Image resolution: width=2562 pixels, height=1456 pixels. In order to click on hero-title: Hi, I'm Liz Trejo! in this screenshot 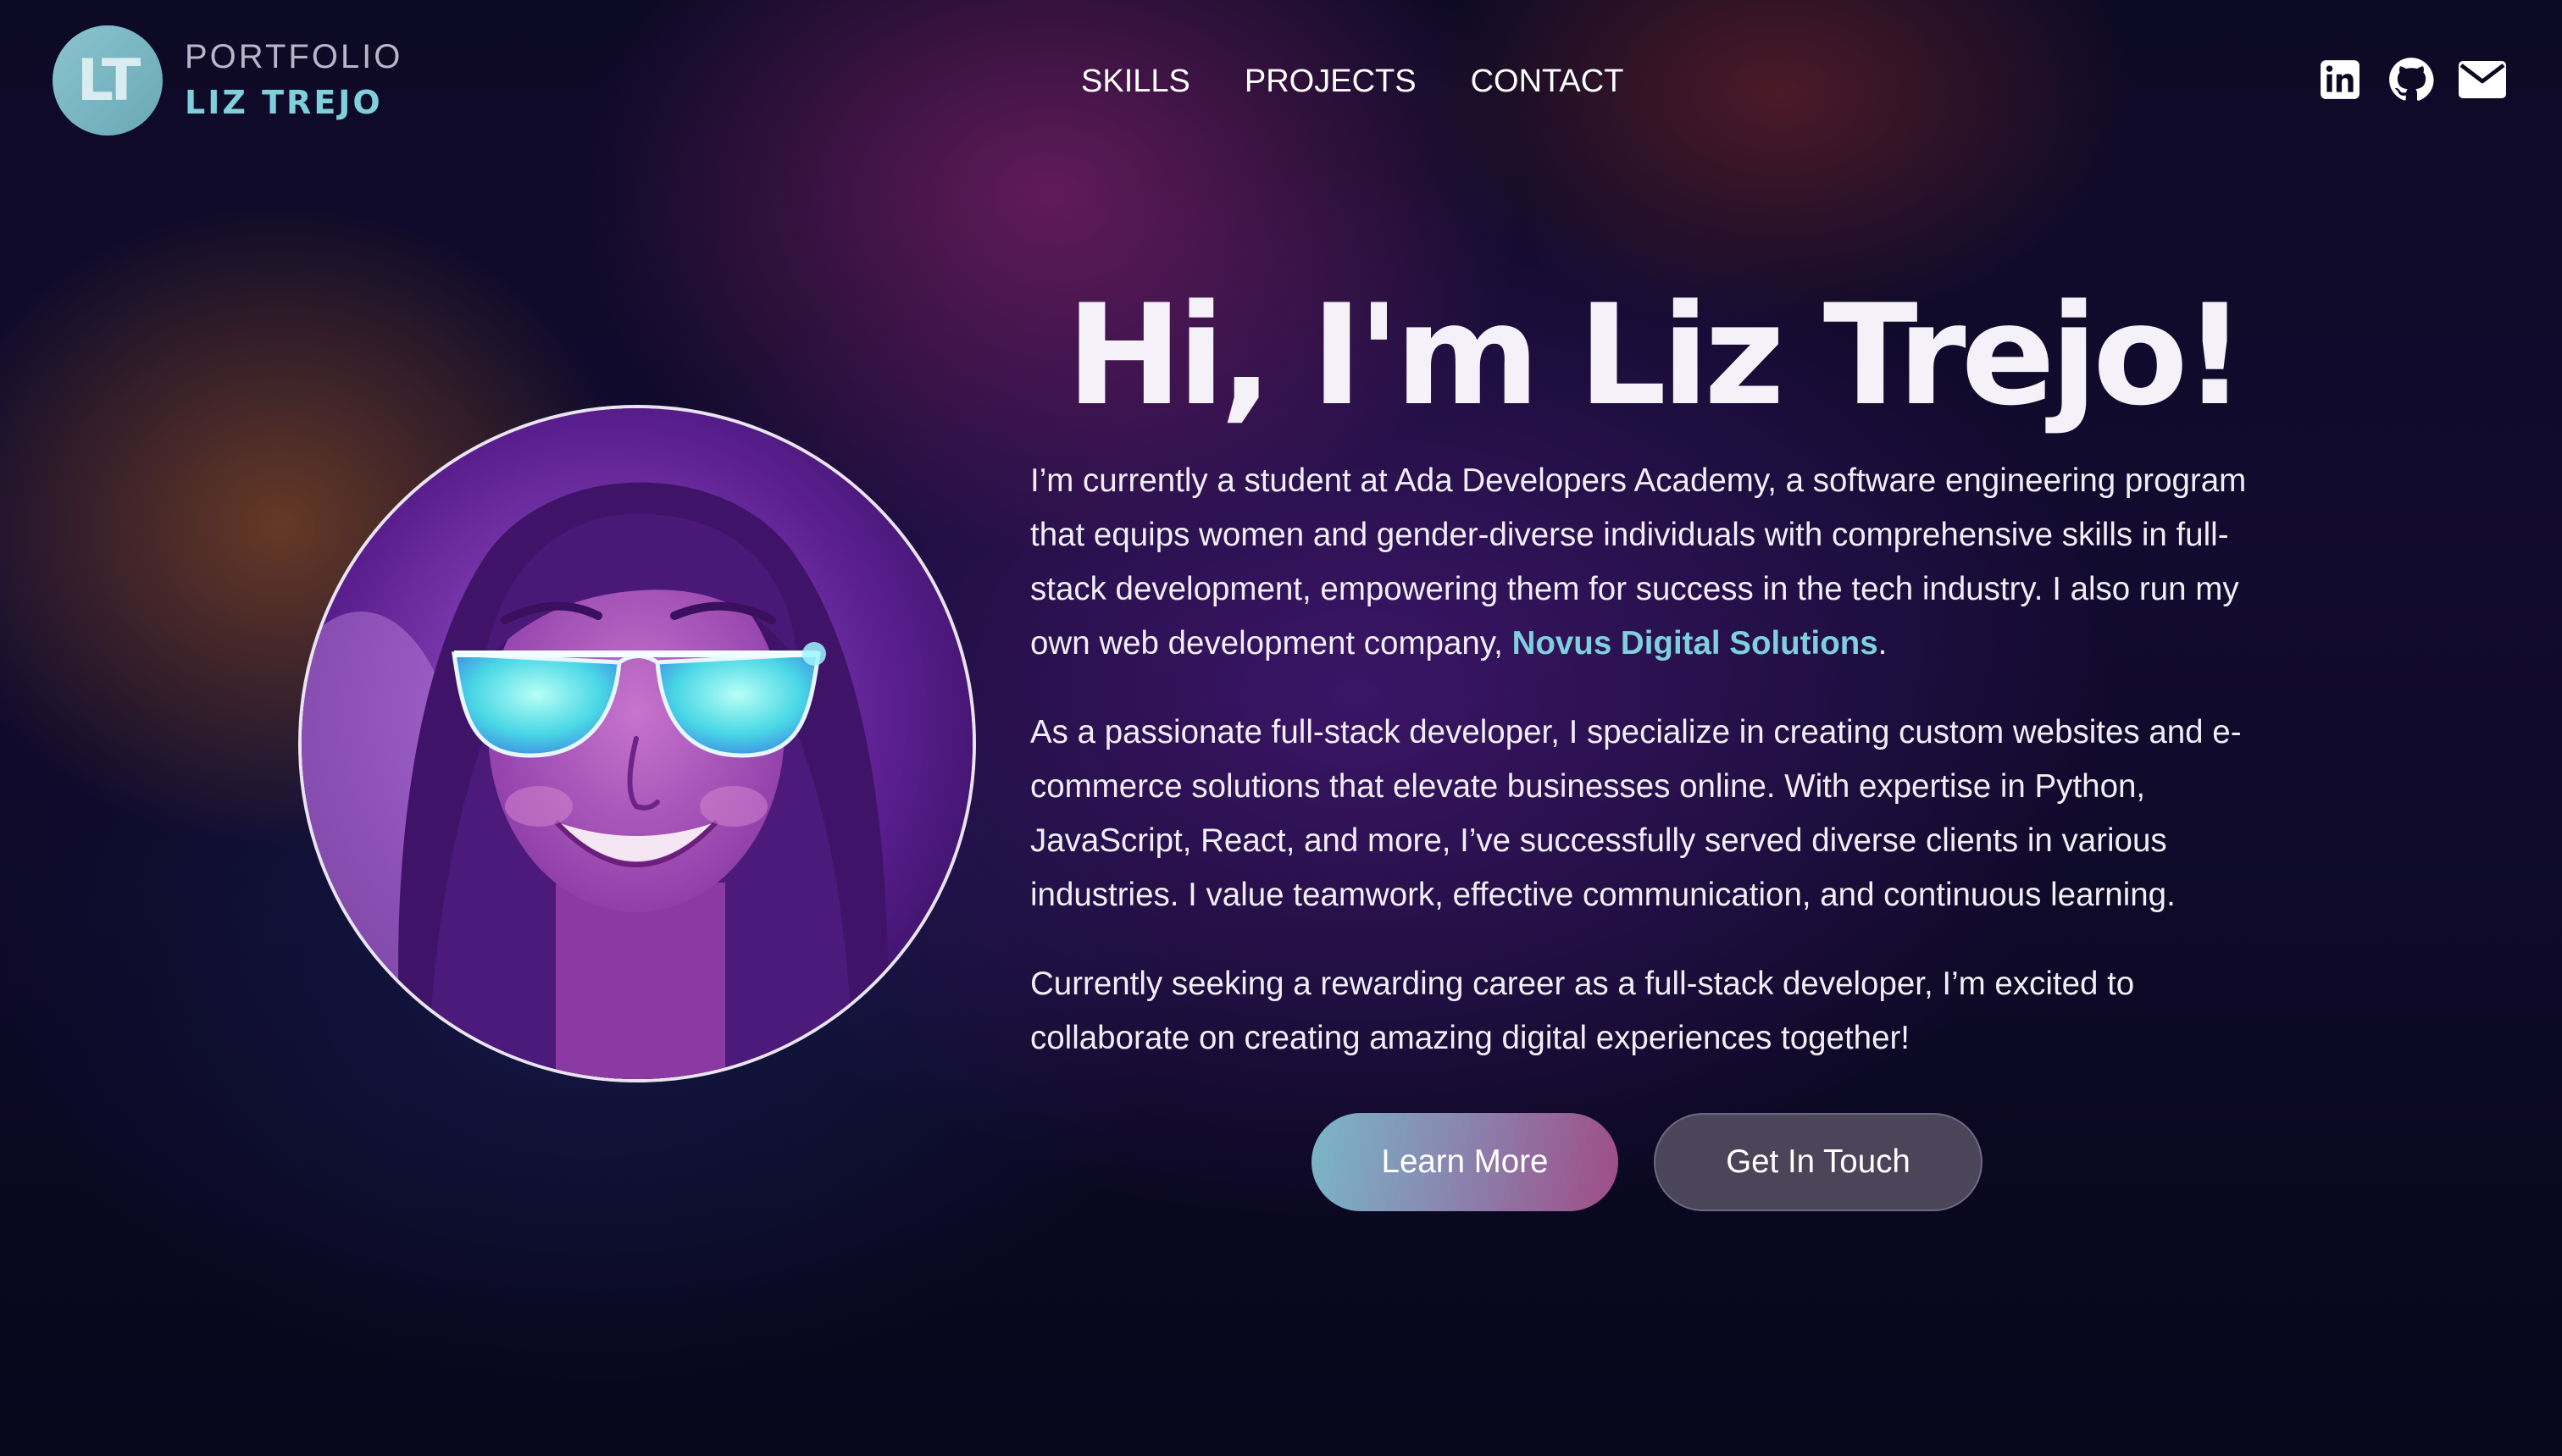, I will do `click(1656, 355)`.